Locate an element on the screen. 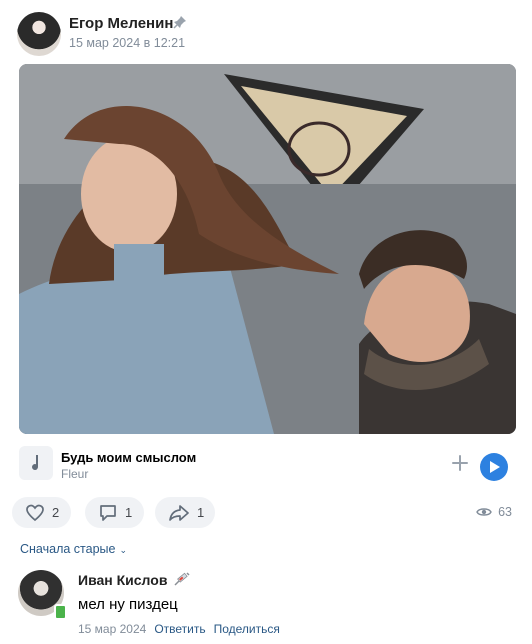 The image size is (532, 644). audio-attachment: Будь моим смыслом Fleur is located at coordinates (267, 466).